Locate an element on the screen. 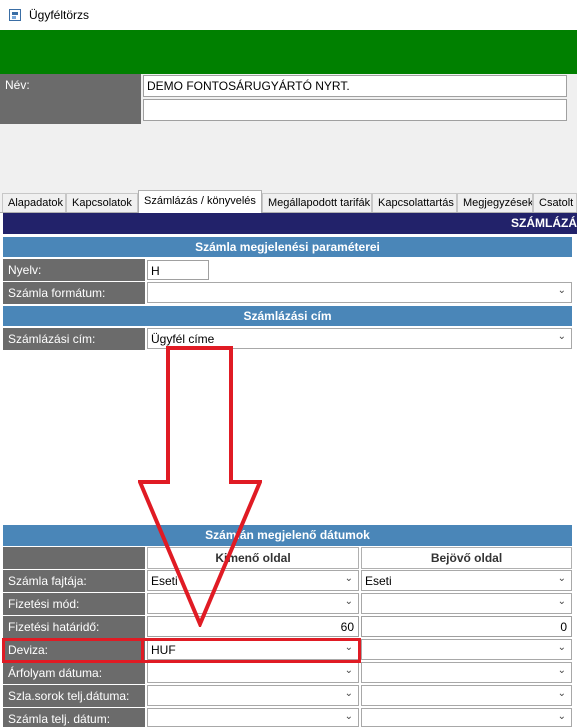 The image size is (577, 727). payment-method-out-dropdown: ⌄ is located at coordinates (253, 603).